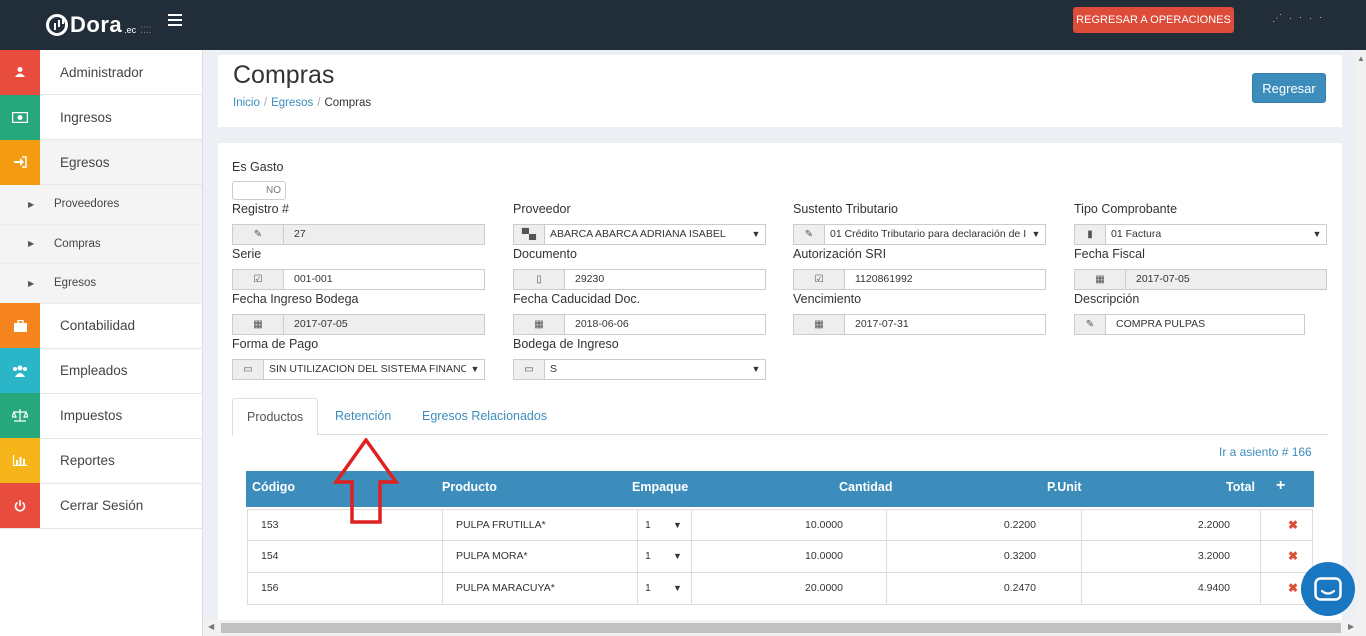 The image size is (1366, 636). Describe the element at coordinates (270, 525) in the screenshot. I see `cell-codigo: 153` at that location.